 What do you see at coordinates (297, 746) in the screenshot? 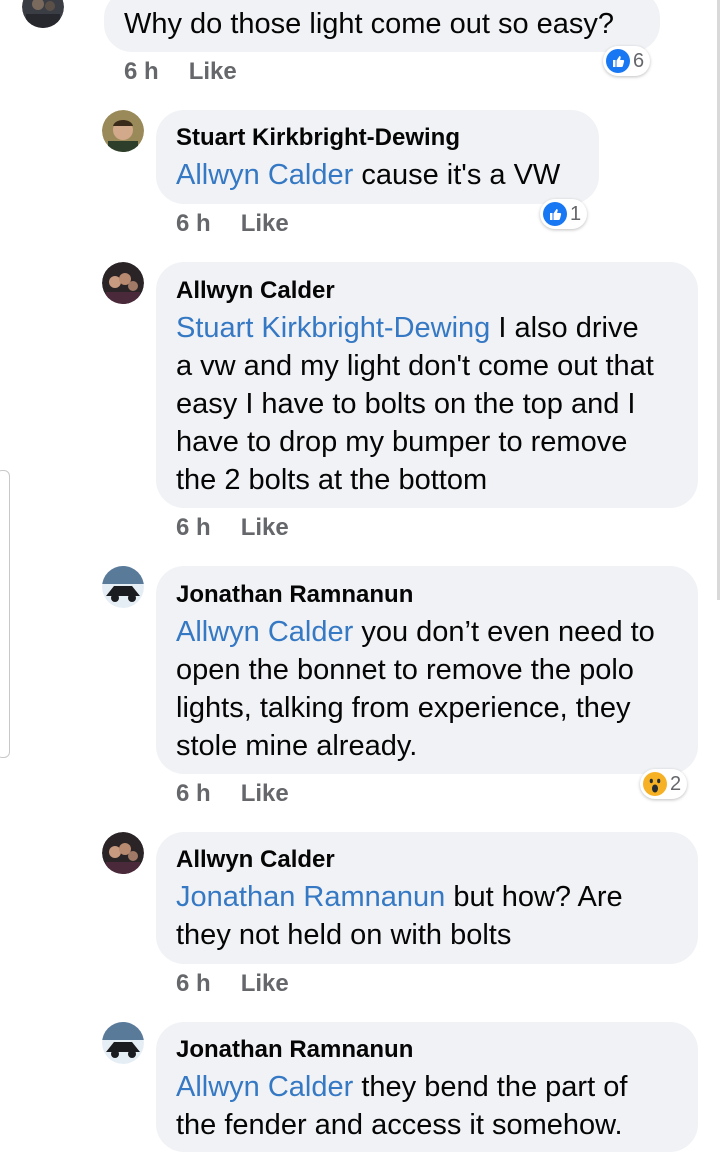
I see `comment-text-line: stole mine already.` at bounding box center [297, 746].